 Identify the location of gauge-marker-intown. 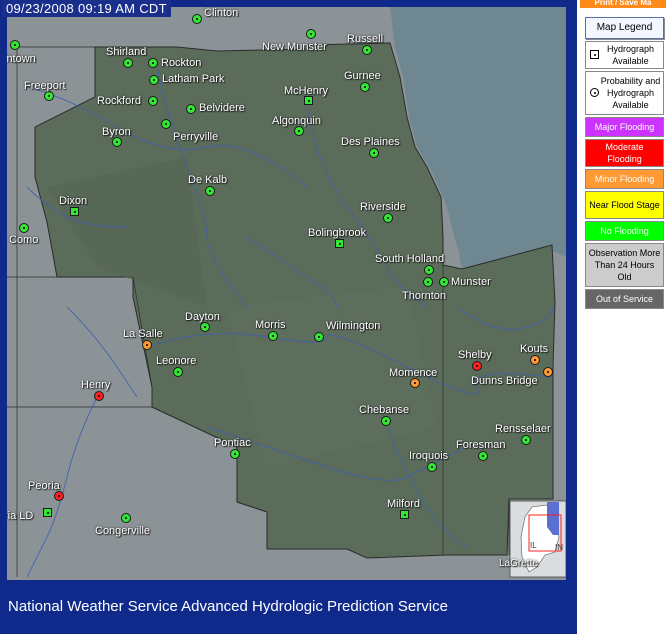
(15, 45).